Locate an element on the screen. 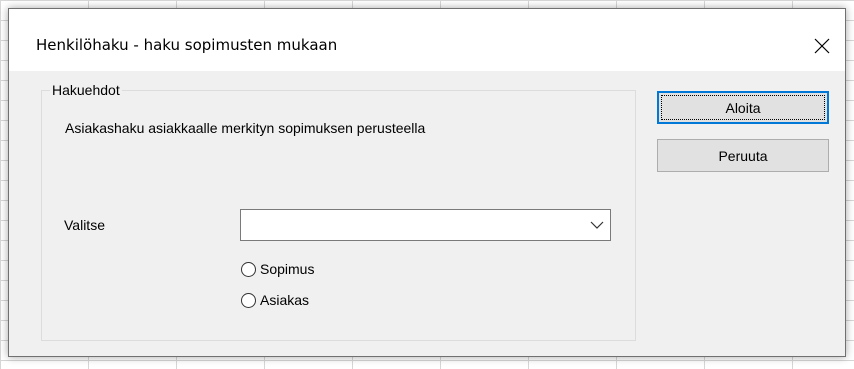  cancel-button-label: Peruuta is located at coordinates (743, 155).